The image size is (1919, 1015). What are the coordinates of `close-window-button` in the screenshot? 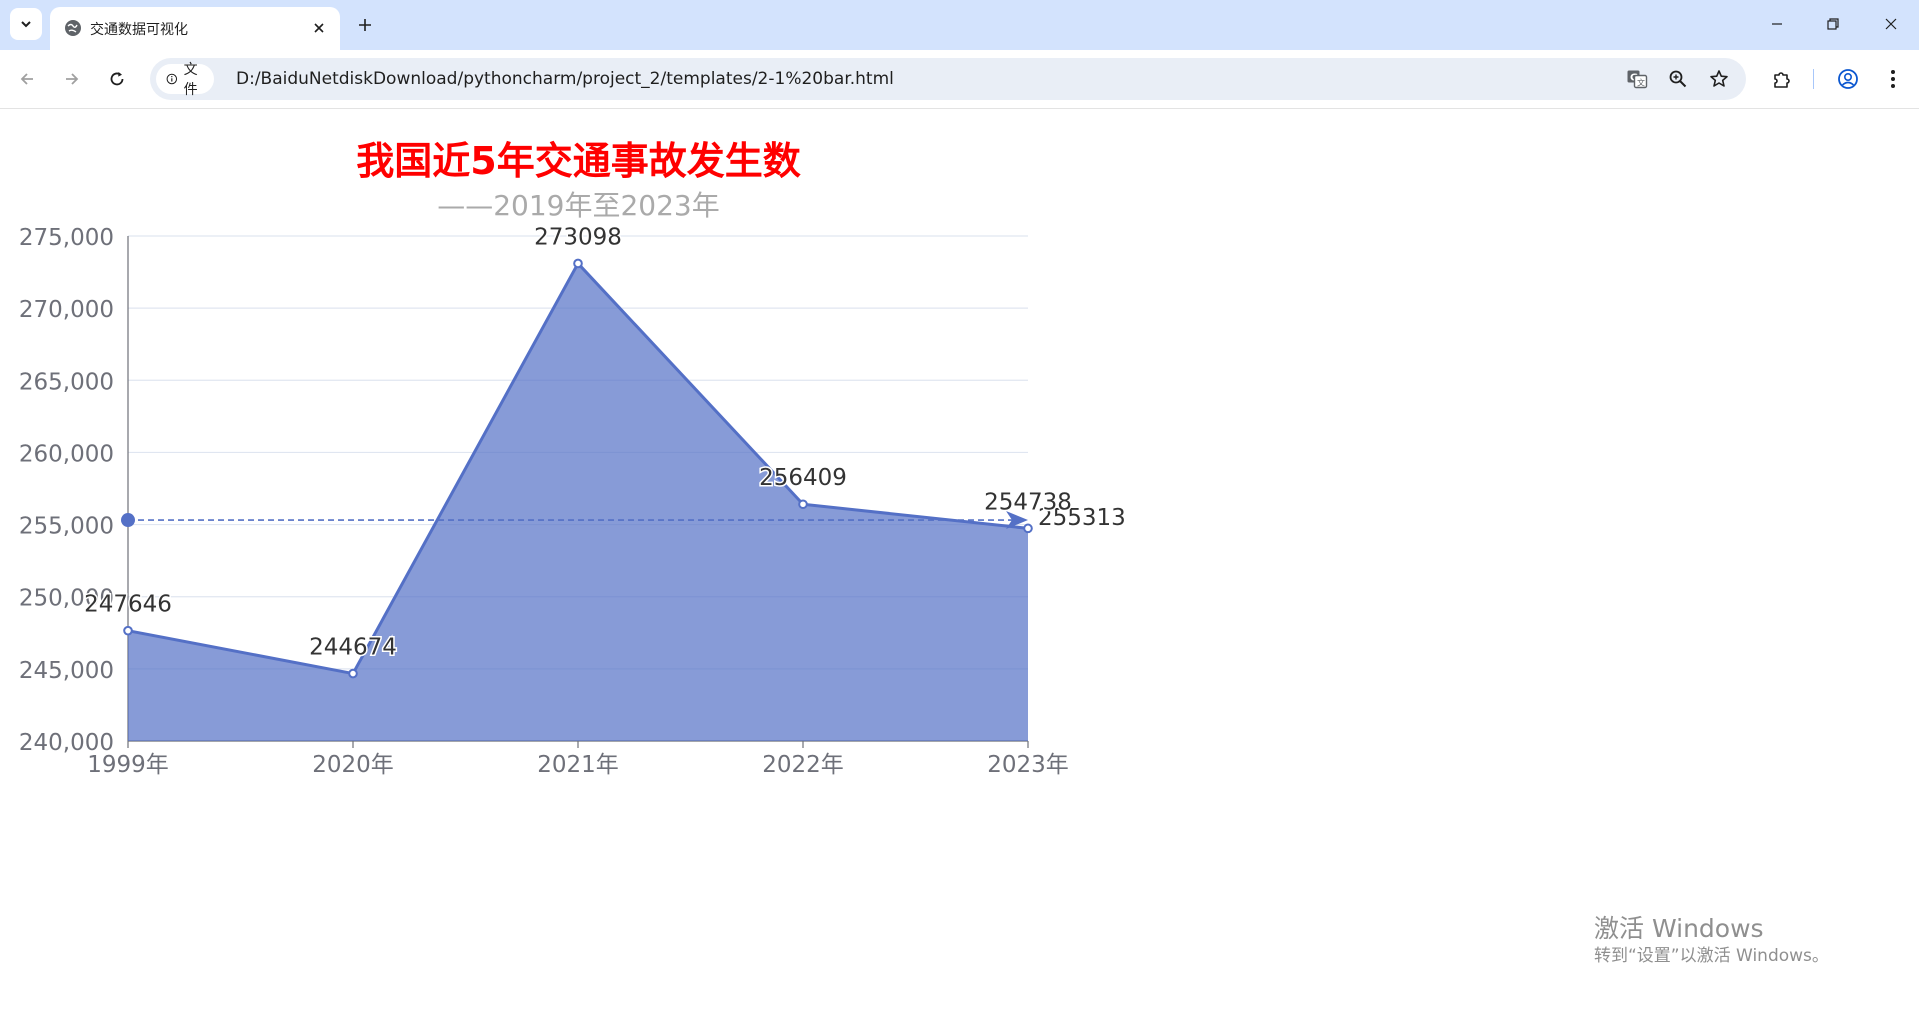 It's located at (1891, 24).